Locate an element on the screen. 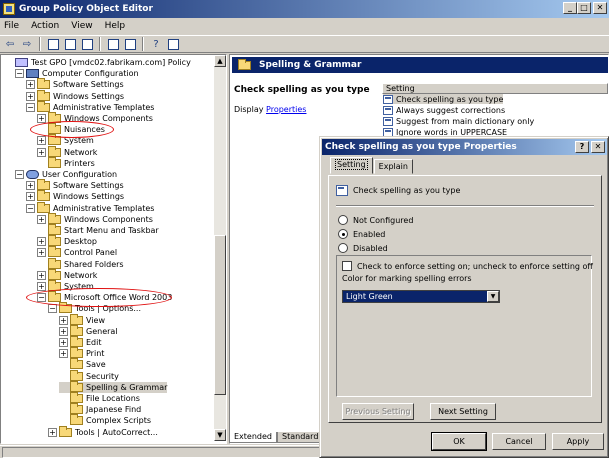 The image size is (609, 458). previous-setting-button: Previous Setting is located at coordinates (378, 411).